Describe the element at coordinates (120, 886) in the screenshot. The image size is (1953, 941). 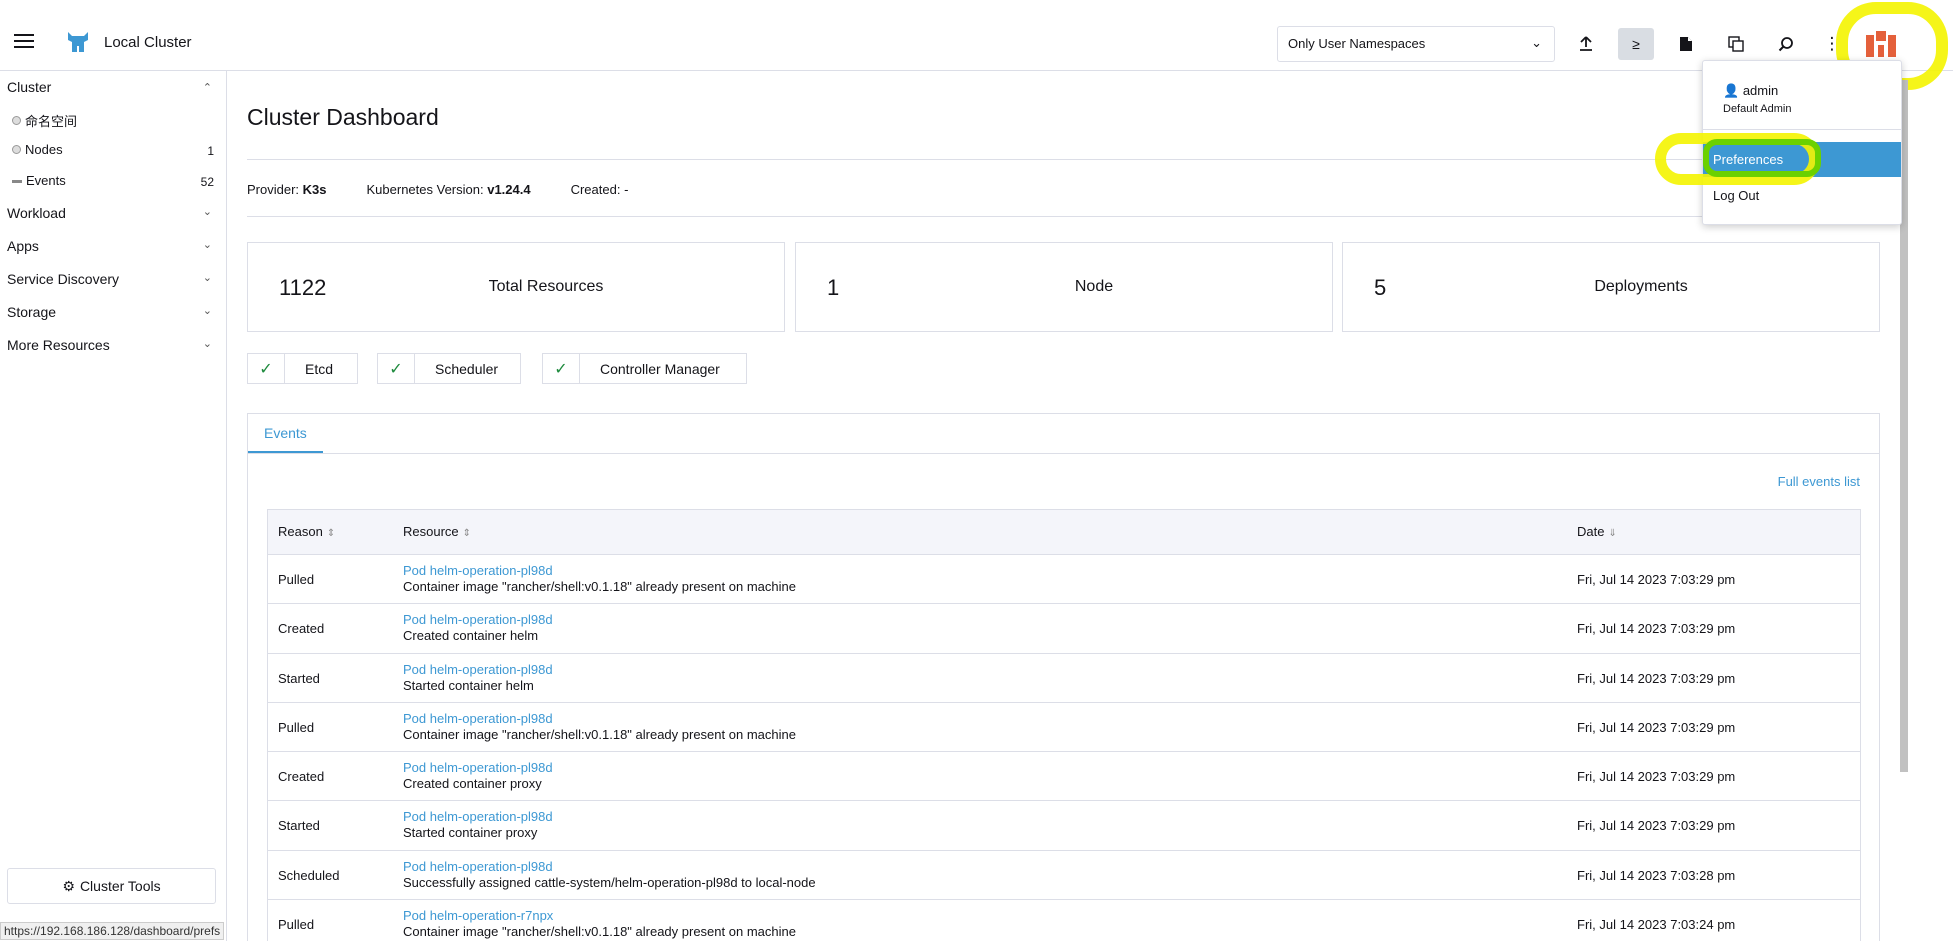
I see `cluster-tools-label: Cluster Tools` at that location.